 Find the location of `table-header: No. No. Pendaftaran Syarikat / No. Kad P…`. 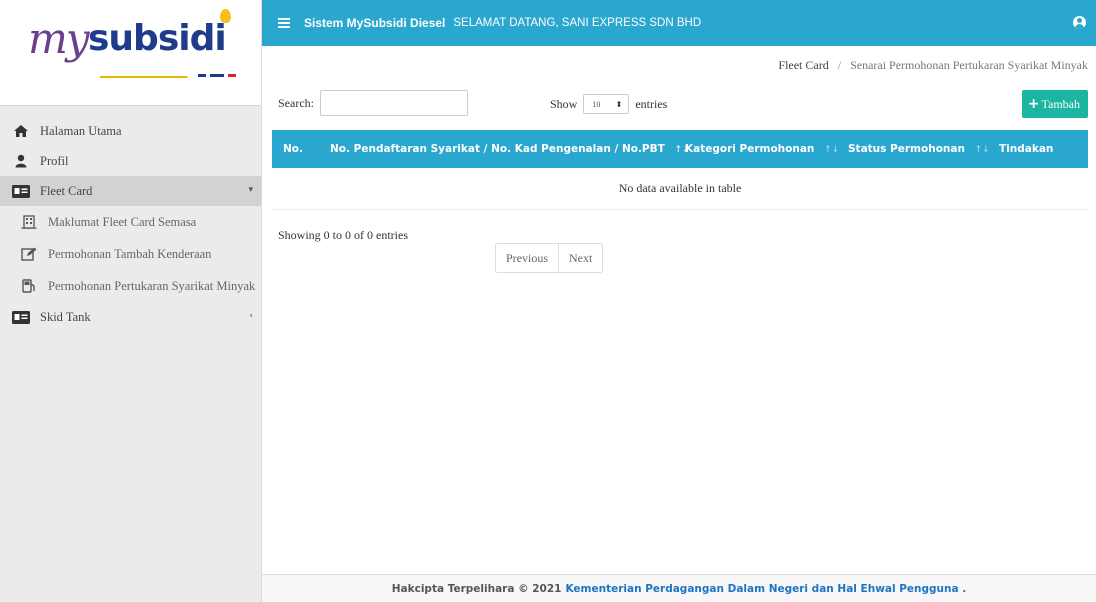

table-header: No. No. Pendaftaran Syarikat / No. Kad P… is located at coordinates (680, 149).